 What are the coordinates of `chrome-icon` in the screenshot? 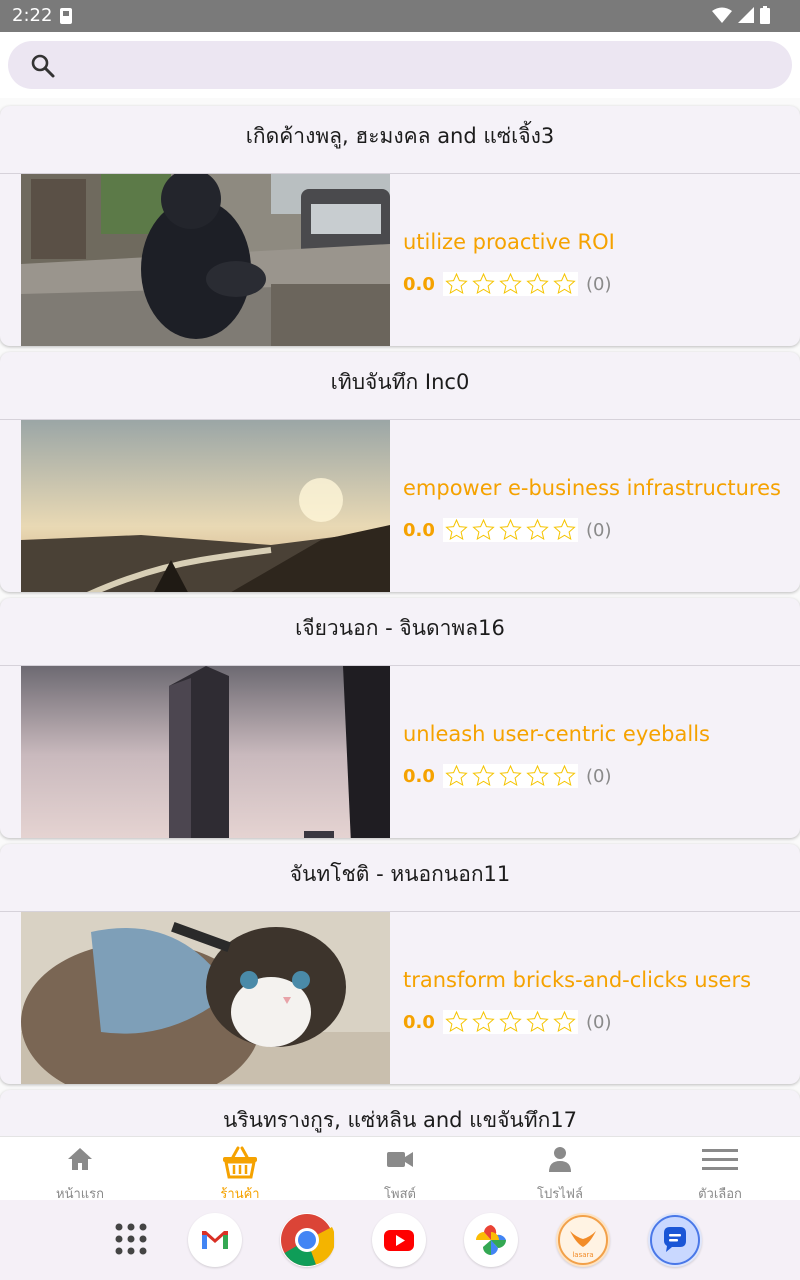 It's located at (308, 1240).